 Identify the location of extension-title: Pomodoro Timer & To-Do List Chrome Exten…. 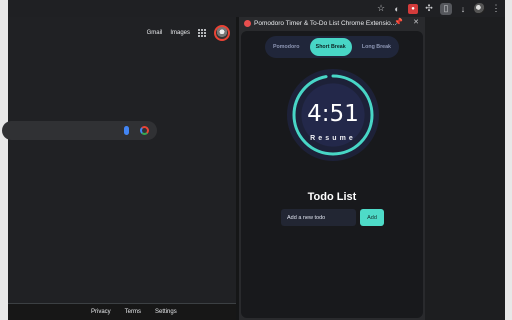
(325, 23).